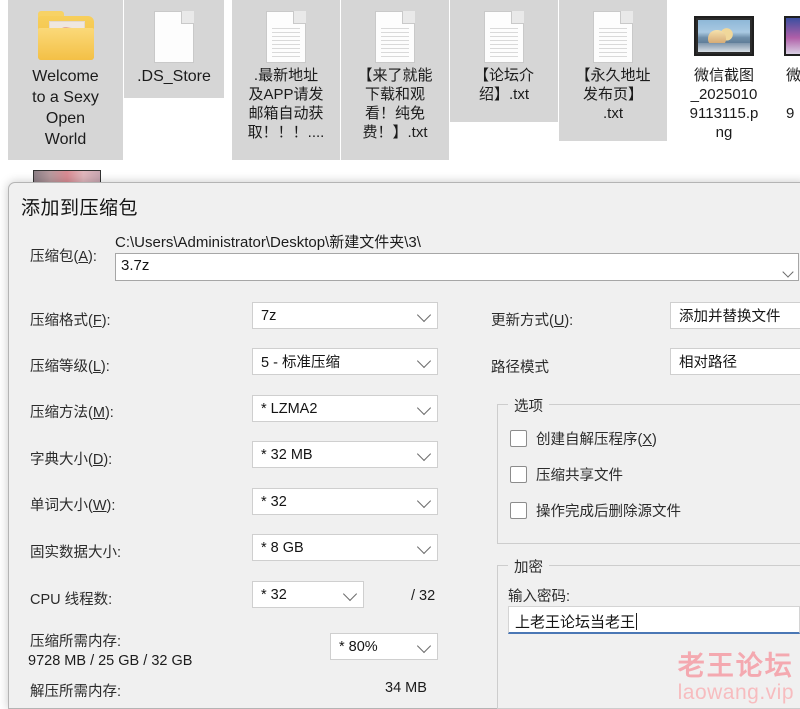  What do you see at coordinates (71, 600) in the screenshot?
I see `cpu-threads-label: CPU 线程数:` at bounding box center [71, 600].